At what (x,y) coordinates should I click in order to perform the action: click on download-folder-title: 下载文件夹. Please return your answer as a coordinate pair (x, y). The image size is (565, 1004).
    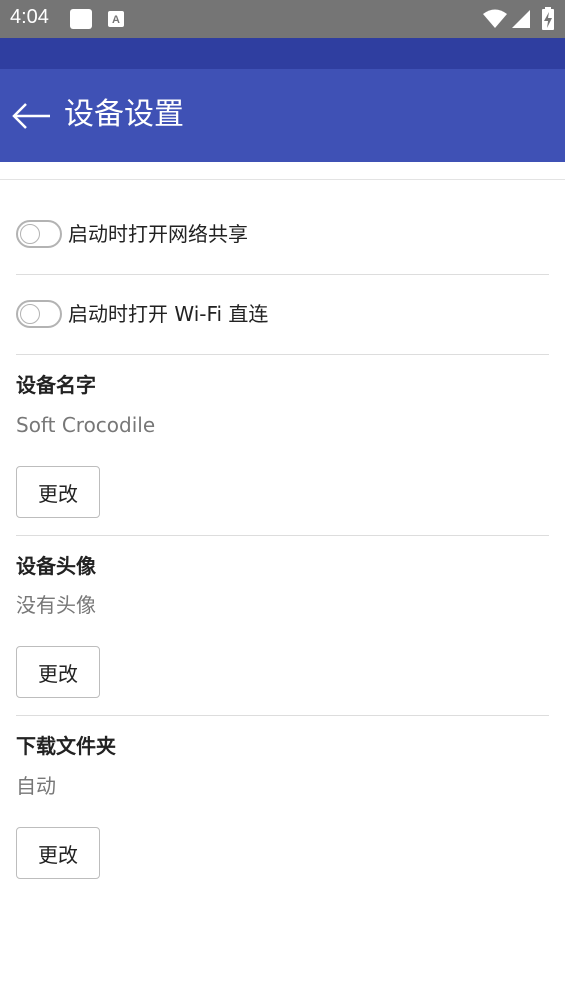
    Looking at the image, I should click on (66, 746).